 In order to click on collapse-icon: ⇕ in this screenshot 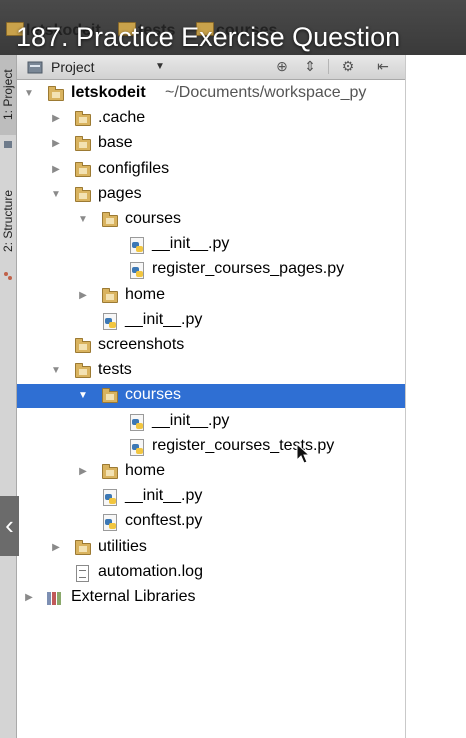, I will do `click(310, 66)`.